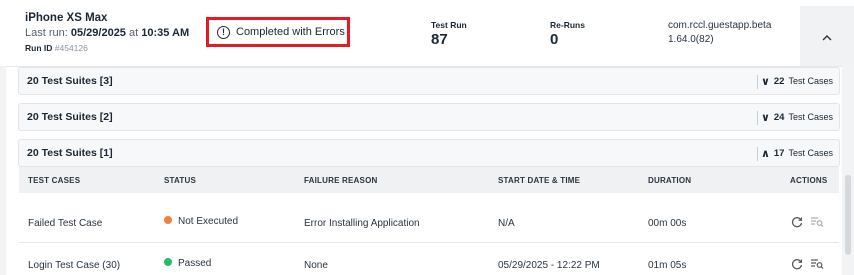  Describe the element at coordinates (290, 32) in the screenshot. I see `run-status-text: Completed with Errors` at that location.